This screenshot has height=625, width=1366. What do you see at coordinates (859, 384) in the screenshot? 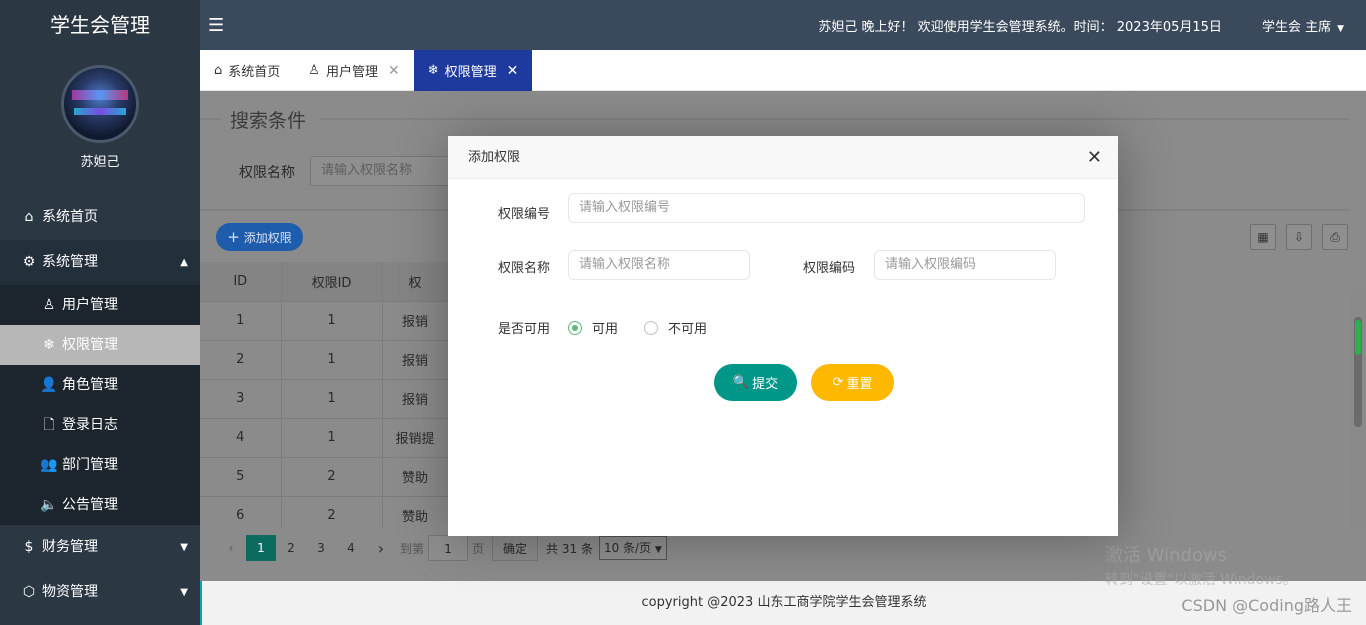
I see `reset-label: 重置` at bounding box center [859, 384].